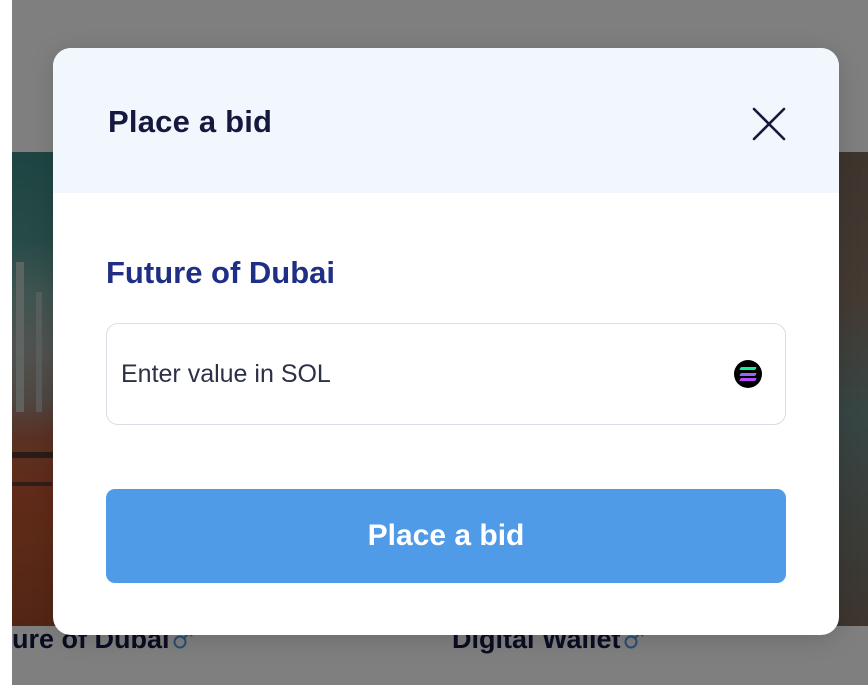  I want to click on bid-amount-field, so click(446, 374).